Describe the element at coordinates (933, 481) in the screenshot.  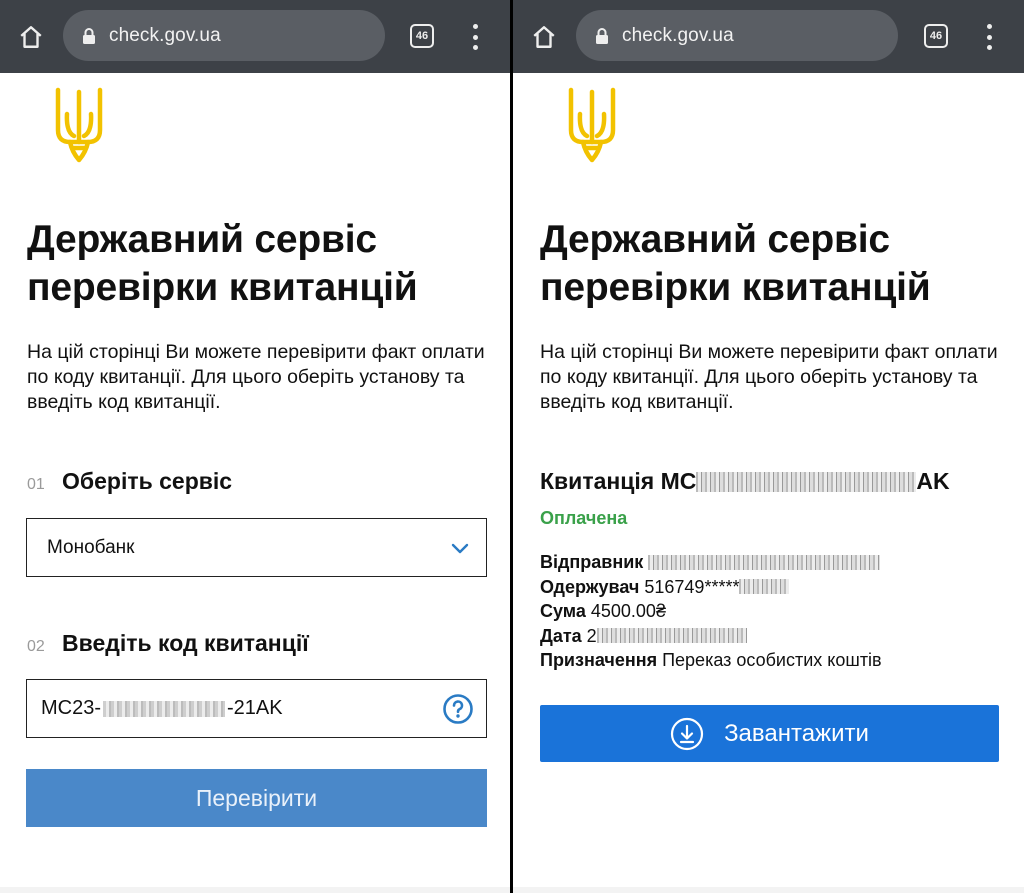
I see `receipt-title-suffix: AK` at that location.